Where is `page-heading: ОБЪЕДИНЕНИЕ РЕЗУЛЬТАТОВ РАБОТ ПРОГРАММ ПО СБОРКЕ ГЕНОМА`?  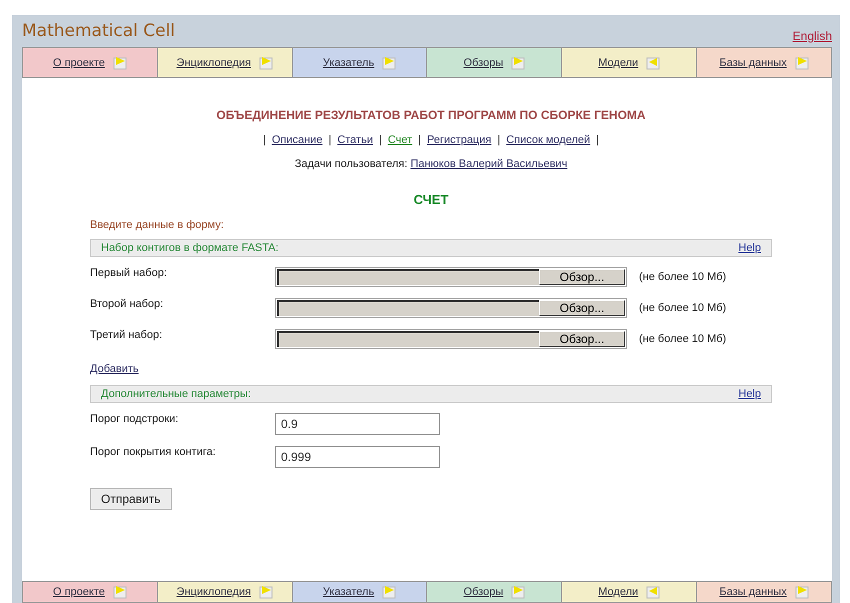
page-heading: ОБЪЕДИНЕНИЕ РЕЗУЛЬТАТОВ РАБОТ ПРОГРАММ ПО СБОРКЕ ГЕНОМА is located at coordinates (431, 115).